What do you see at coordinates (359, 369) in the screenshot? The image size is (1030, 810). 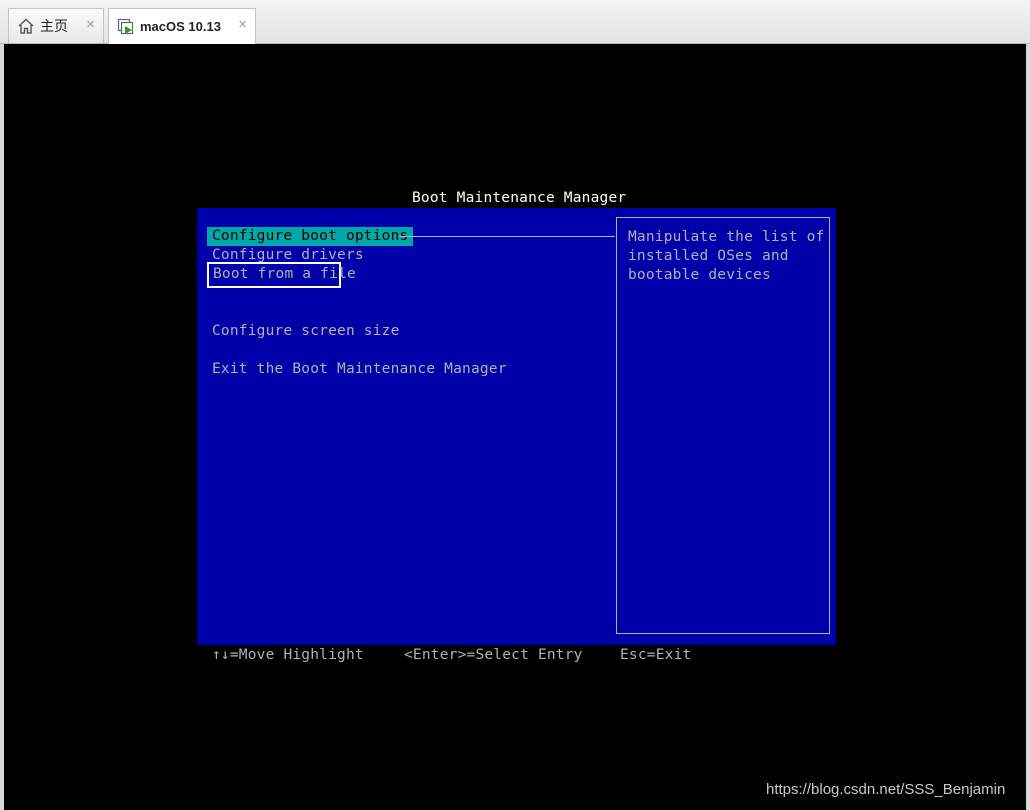 I see `menu-item-exit: Exit the Boot Maintenance Manager` at bounding box center [359, 369].